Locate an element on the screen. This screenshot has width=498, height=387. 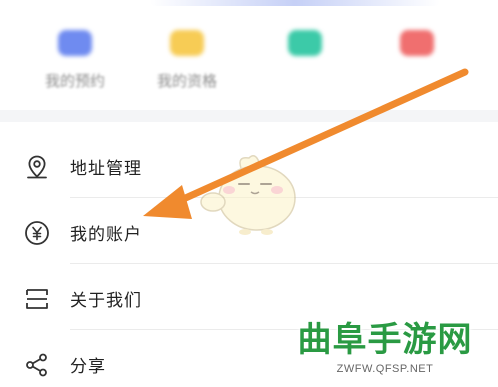
site-watermark: 曲阜手游网 ZWFW.QFSP.NET is located at coordinates (385, 351).